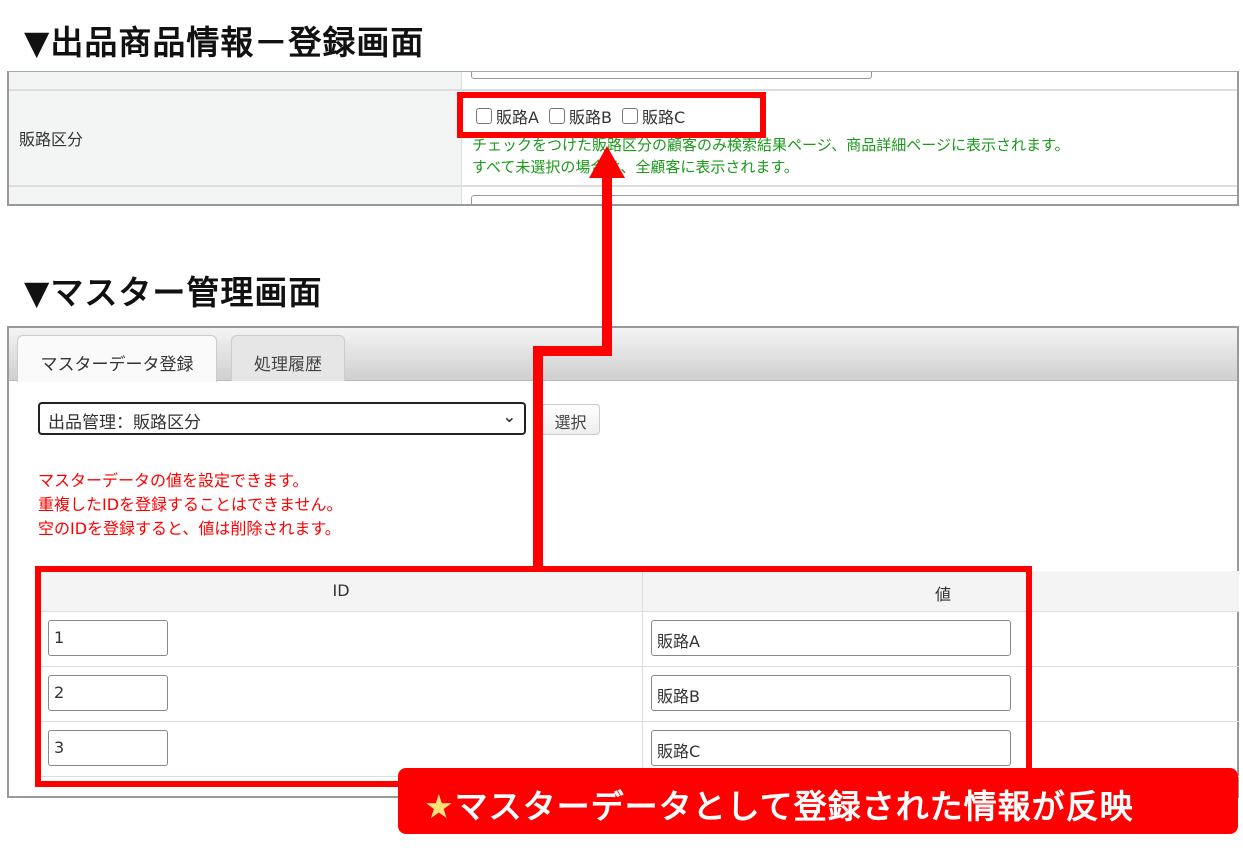 The width and height of the screenshot is (1243, 848). I want to click on connector-arrow, so click(579, 358).